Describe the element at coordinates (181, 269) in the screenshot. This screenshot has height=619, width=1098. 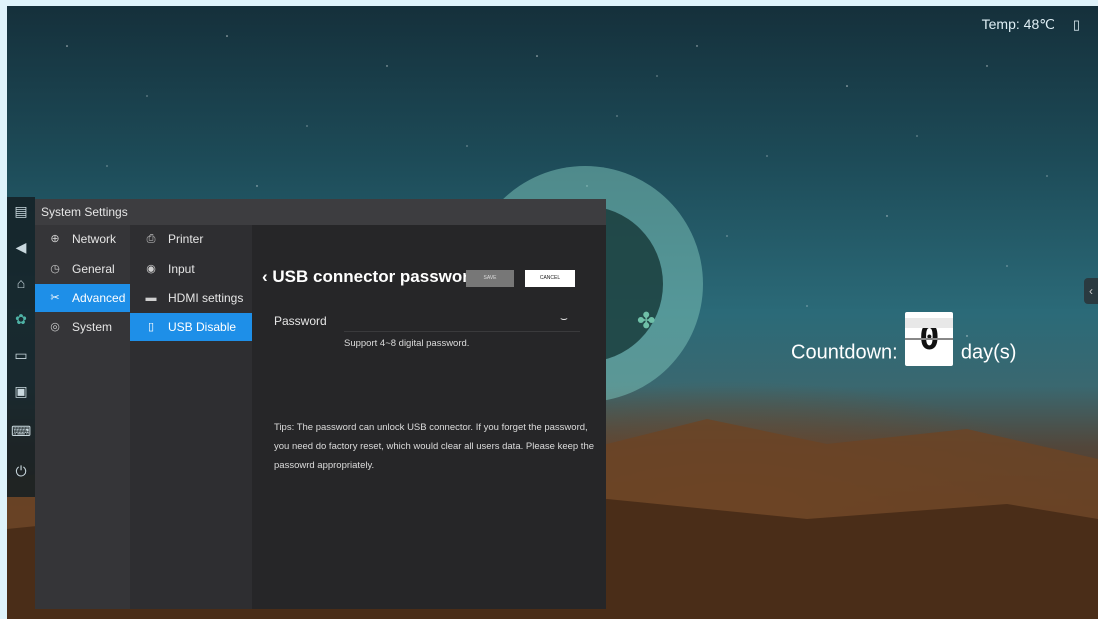
I see `subnav-item-label: Input` at that location.